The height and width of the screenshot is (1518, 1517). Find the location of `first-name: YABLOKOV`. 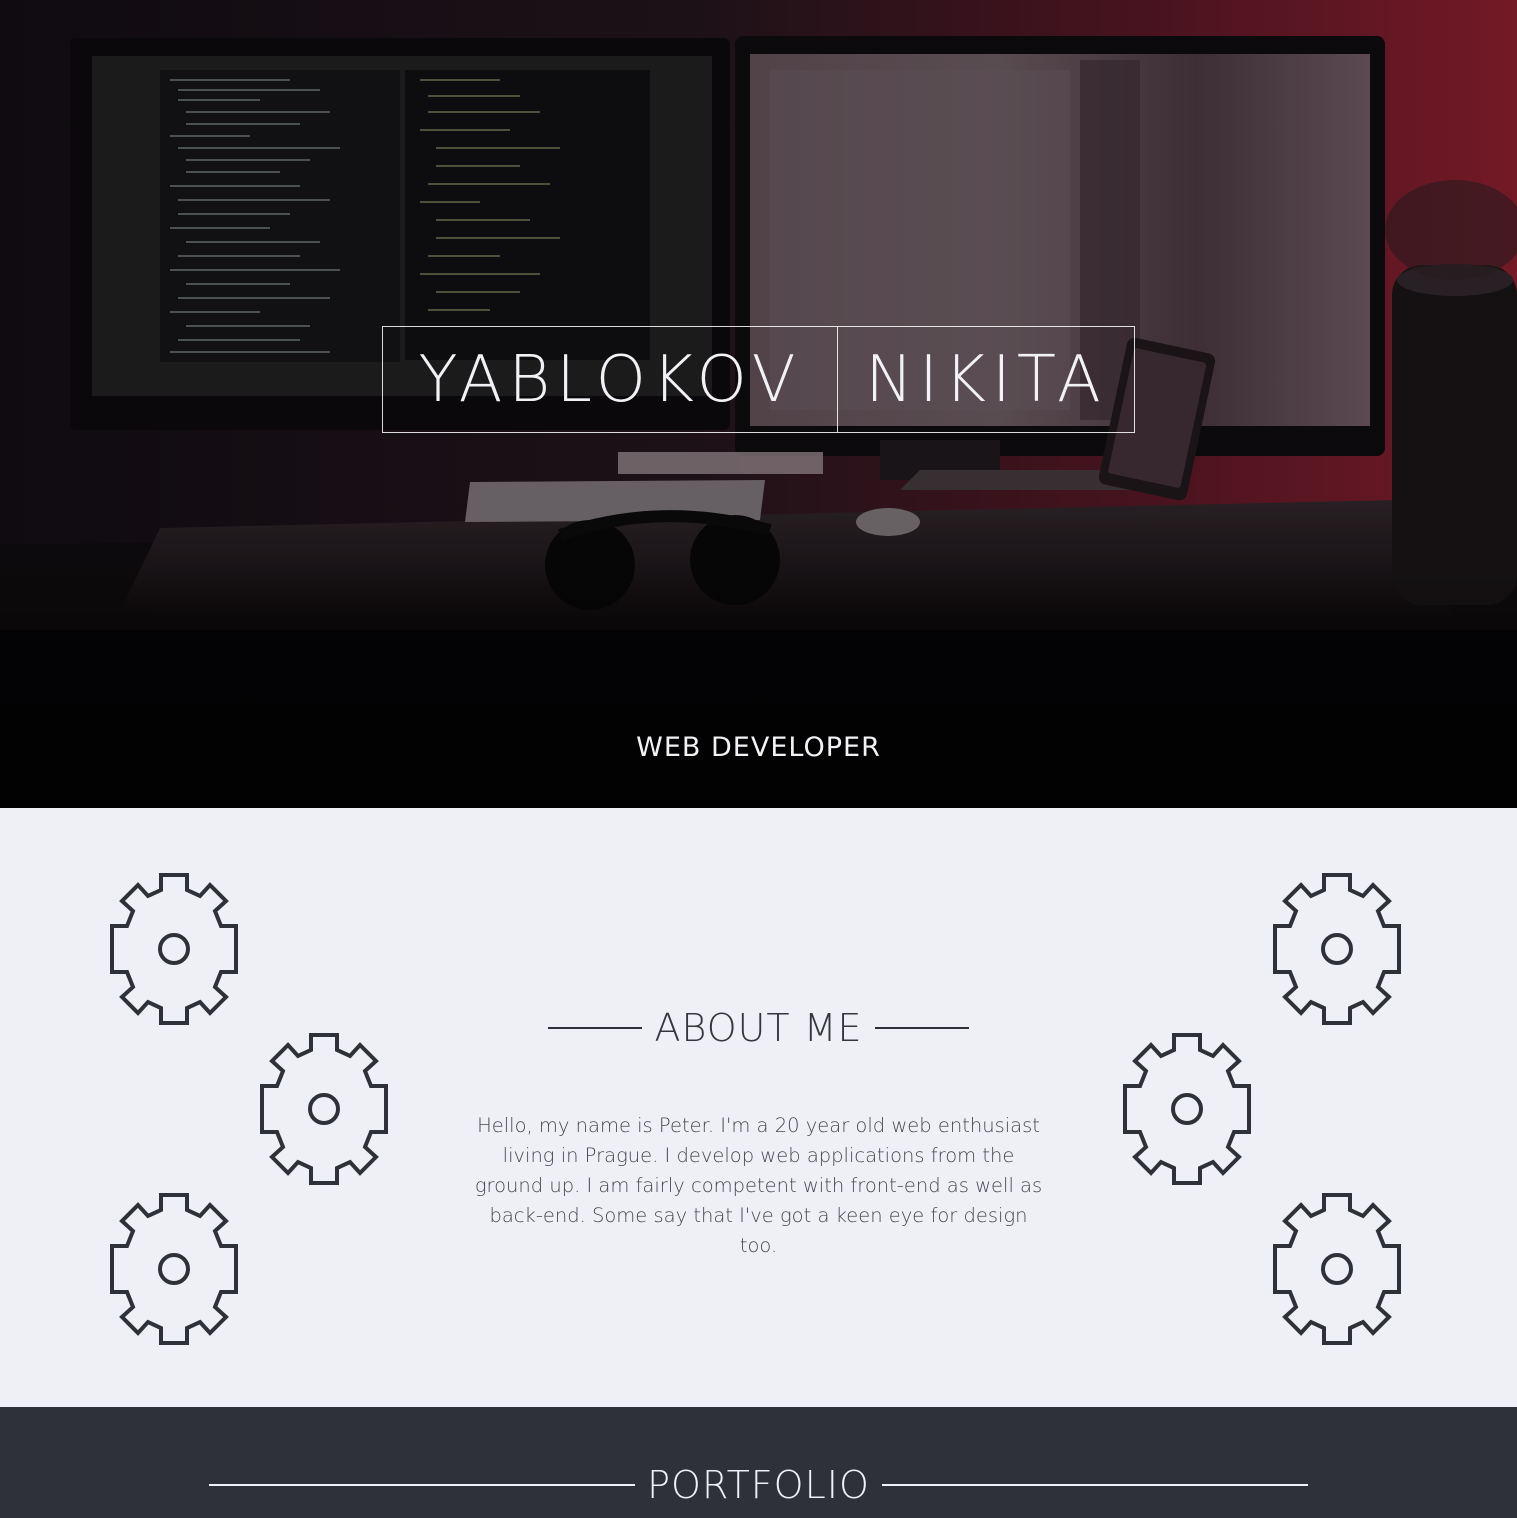

first-name: YABLOKOV is located at coordinates (610, 379).